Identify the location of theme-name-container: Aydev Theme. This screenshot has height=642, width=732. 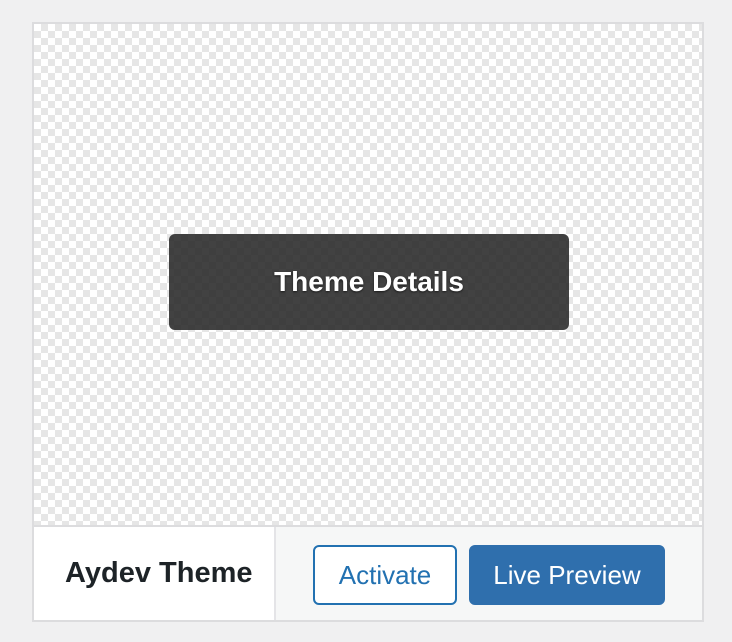
(155, 573).